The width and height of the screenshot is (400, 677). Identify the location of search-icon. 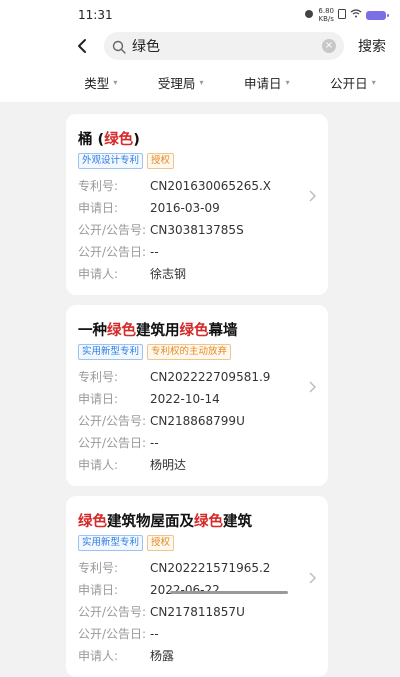
(119, 46).